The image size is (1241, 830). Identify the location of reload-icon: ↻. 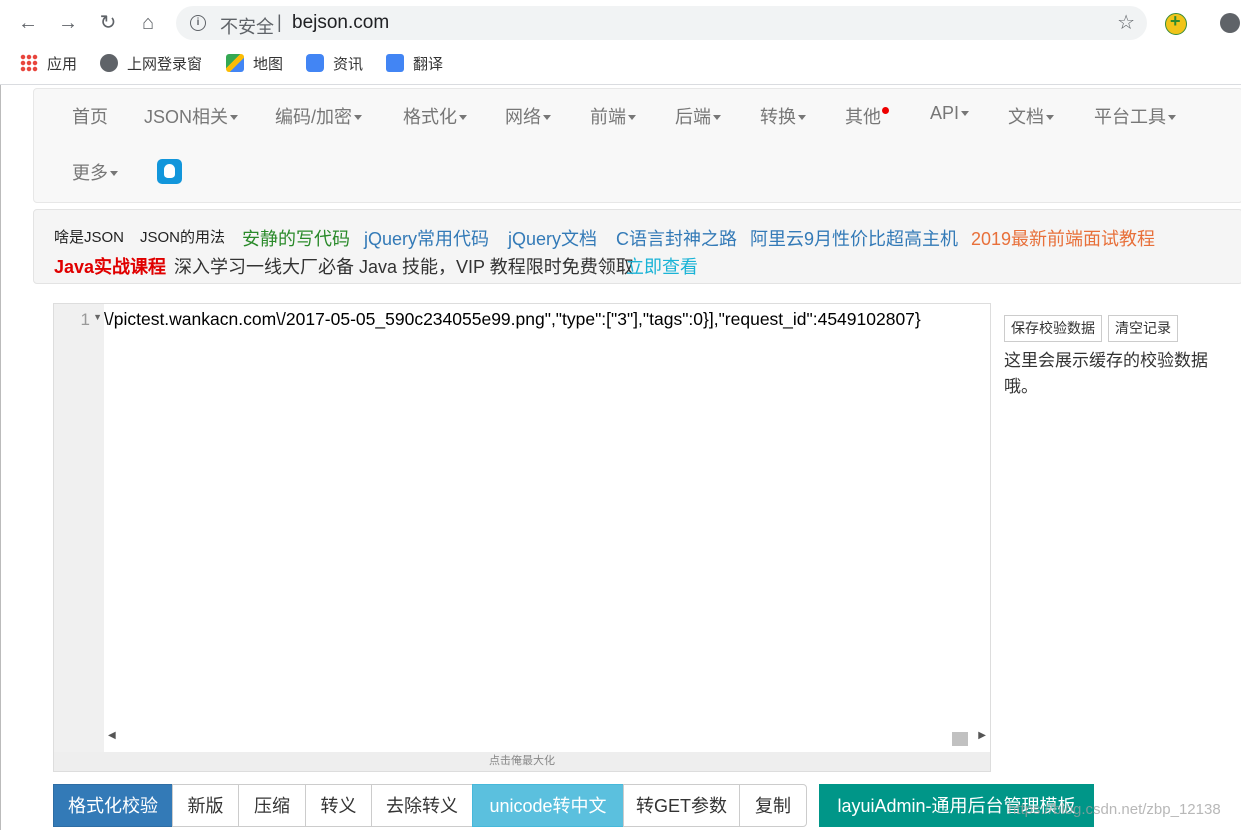
(108, 23).